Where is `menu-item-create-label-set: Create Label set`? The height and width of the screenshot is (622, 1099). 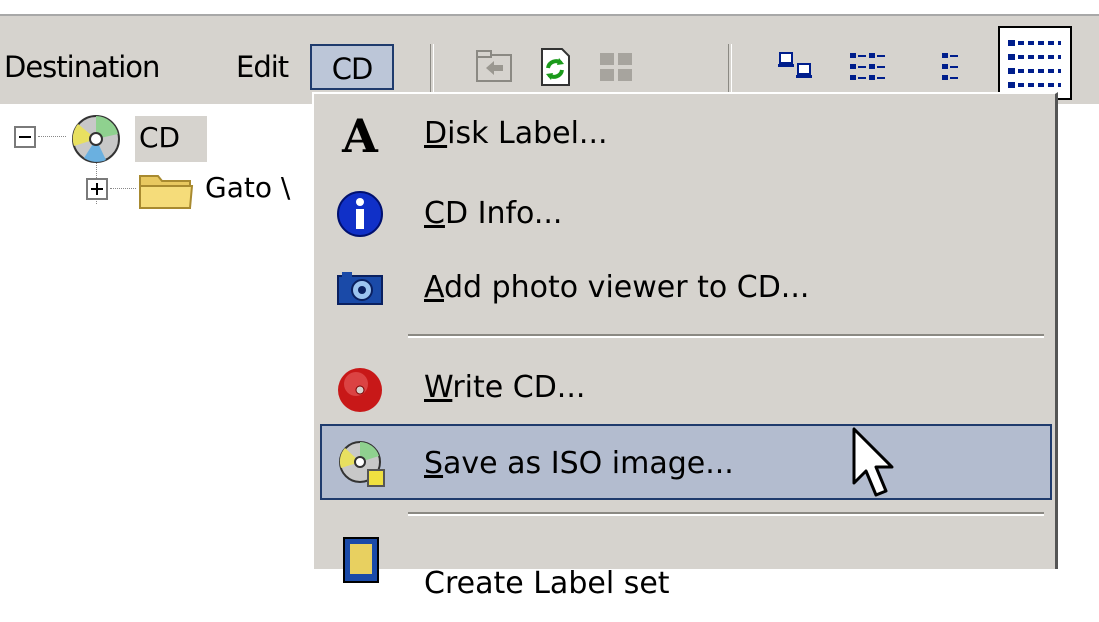
menu-item-create-label-set: Create Label set is located at coordinates (683, 566).